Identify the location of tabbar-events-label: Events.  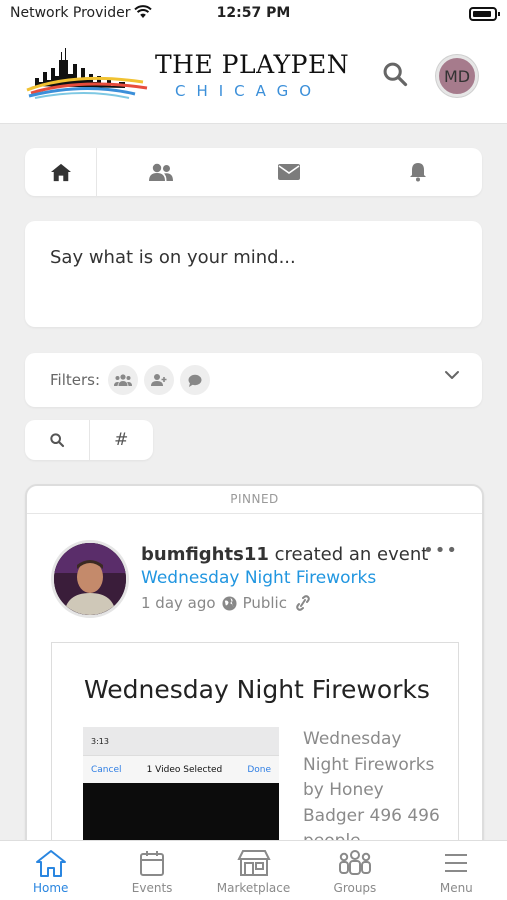
(152, 888).